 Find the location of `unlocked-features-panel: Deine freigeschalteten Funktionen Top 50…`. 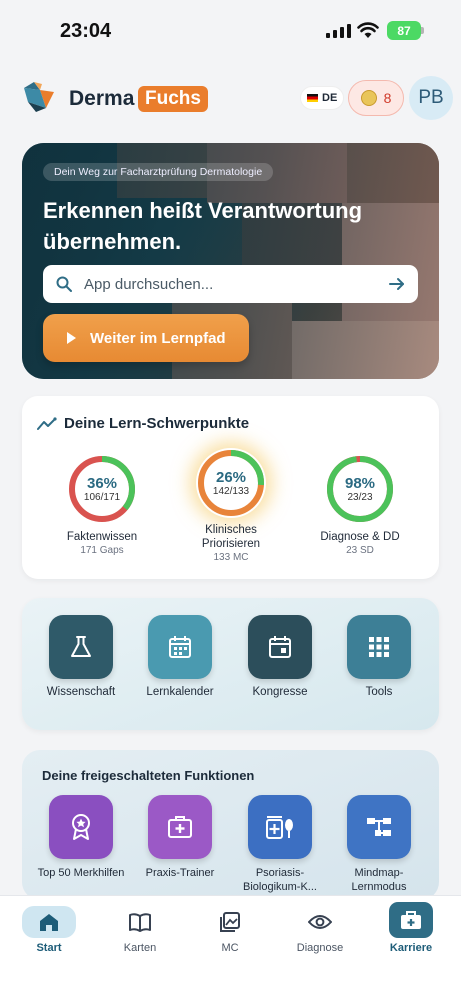

unlocked-features-panel: Deine freigeschalteten Funktionen Top 50… is located at coordinates (230, 825).